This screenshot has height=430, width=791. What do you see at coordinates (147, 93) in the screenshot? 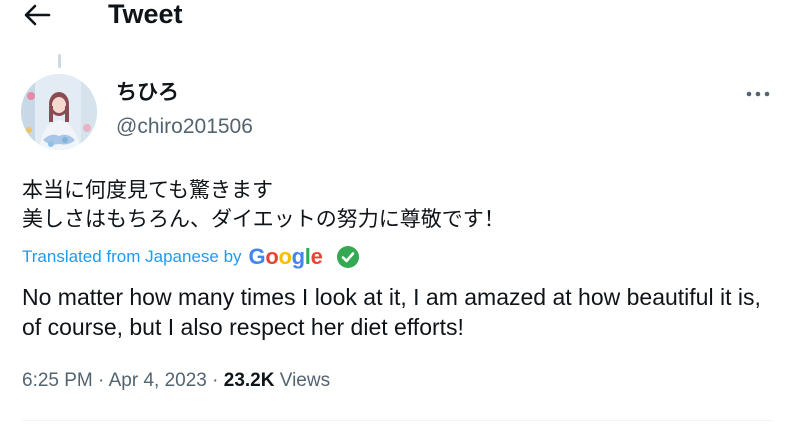
I see `display-name: ちひろ` at bounding box center [147, 93].